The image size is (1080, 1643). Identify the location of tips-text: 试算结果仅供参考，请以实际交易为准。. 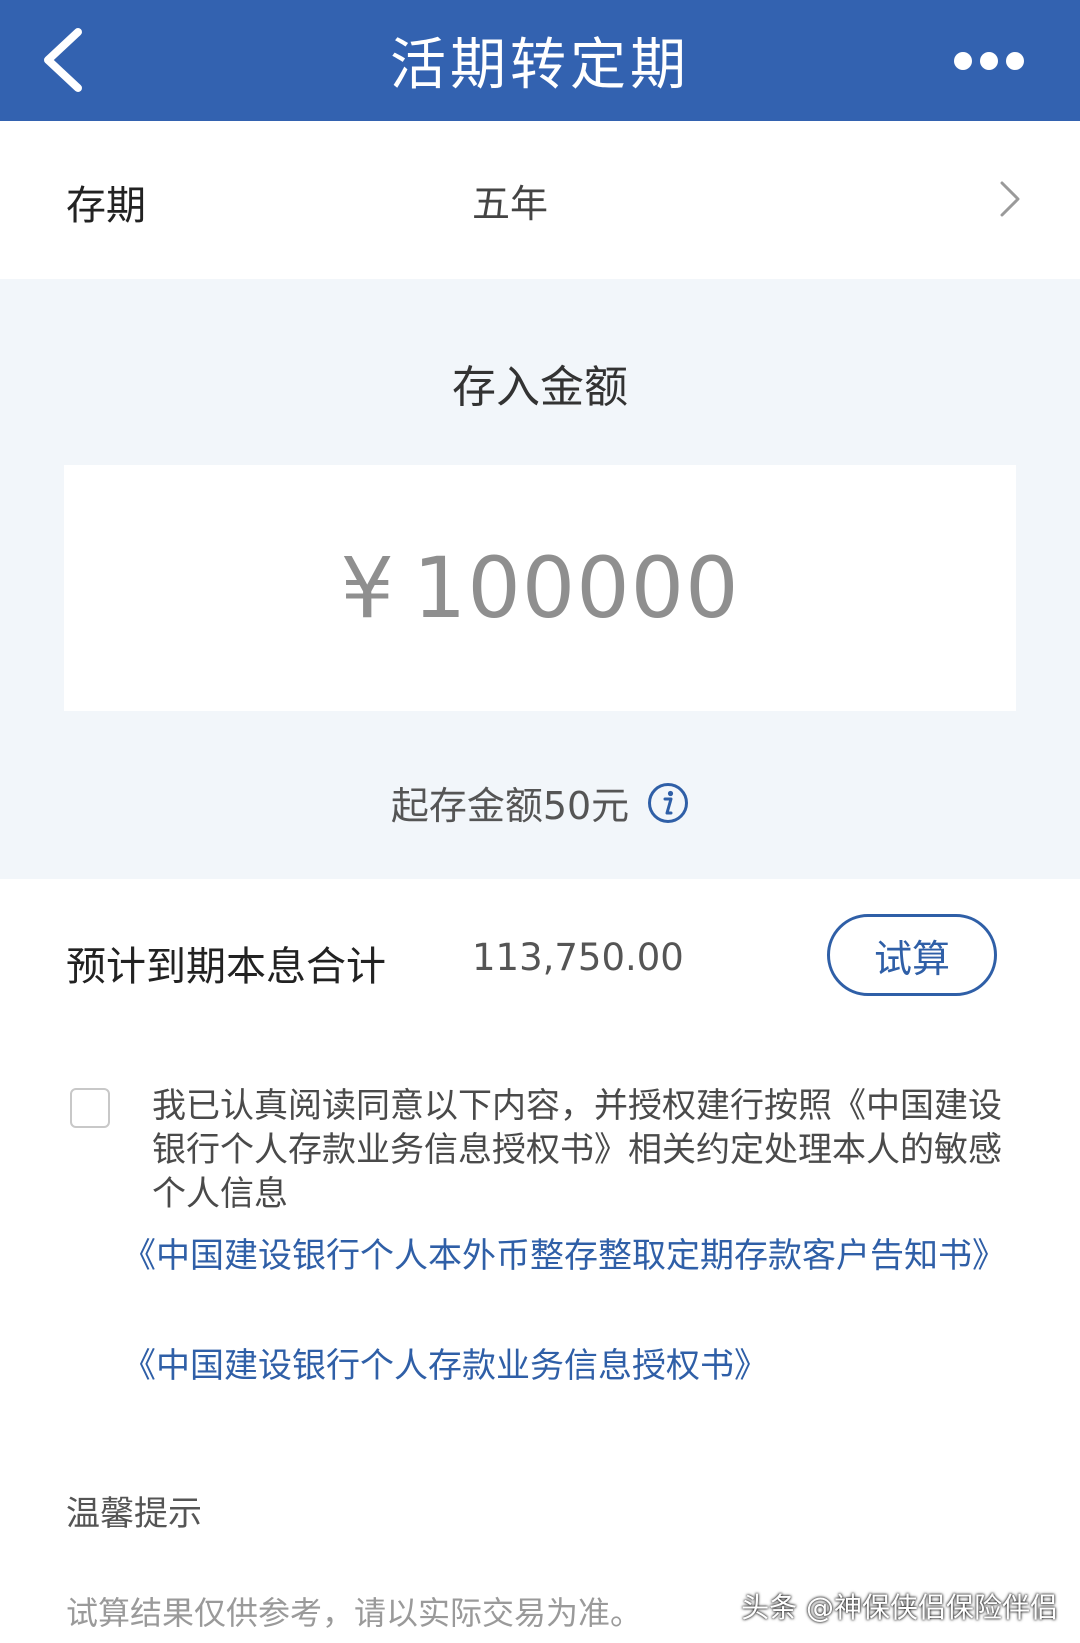
(354, 1613).